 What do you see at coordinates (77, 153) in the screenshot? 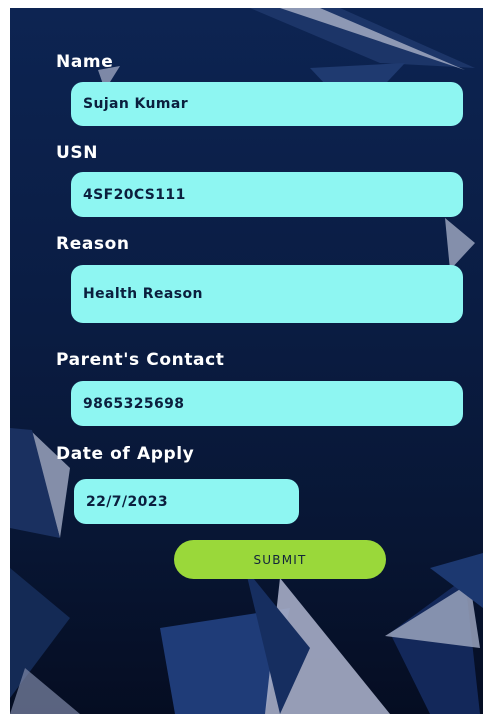
I see `usn-label: USN` at bounding box center [77, 153].